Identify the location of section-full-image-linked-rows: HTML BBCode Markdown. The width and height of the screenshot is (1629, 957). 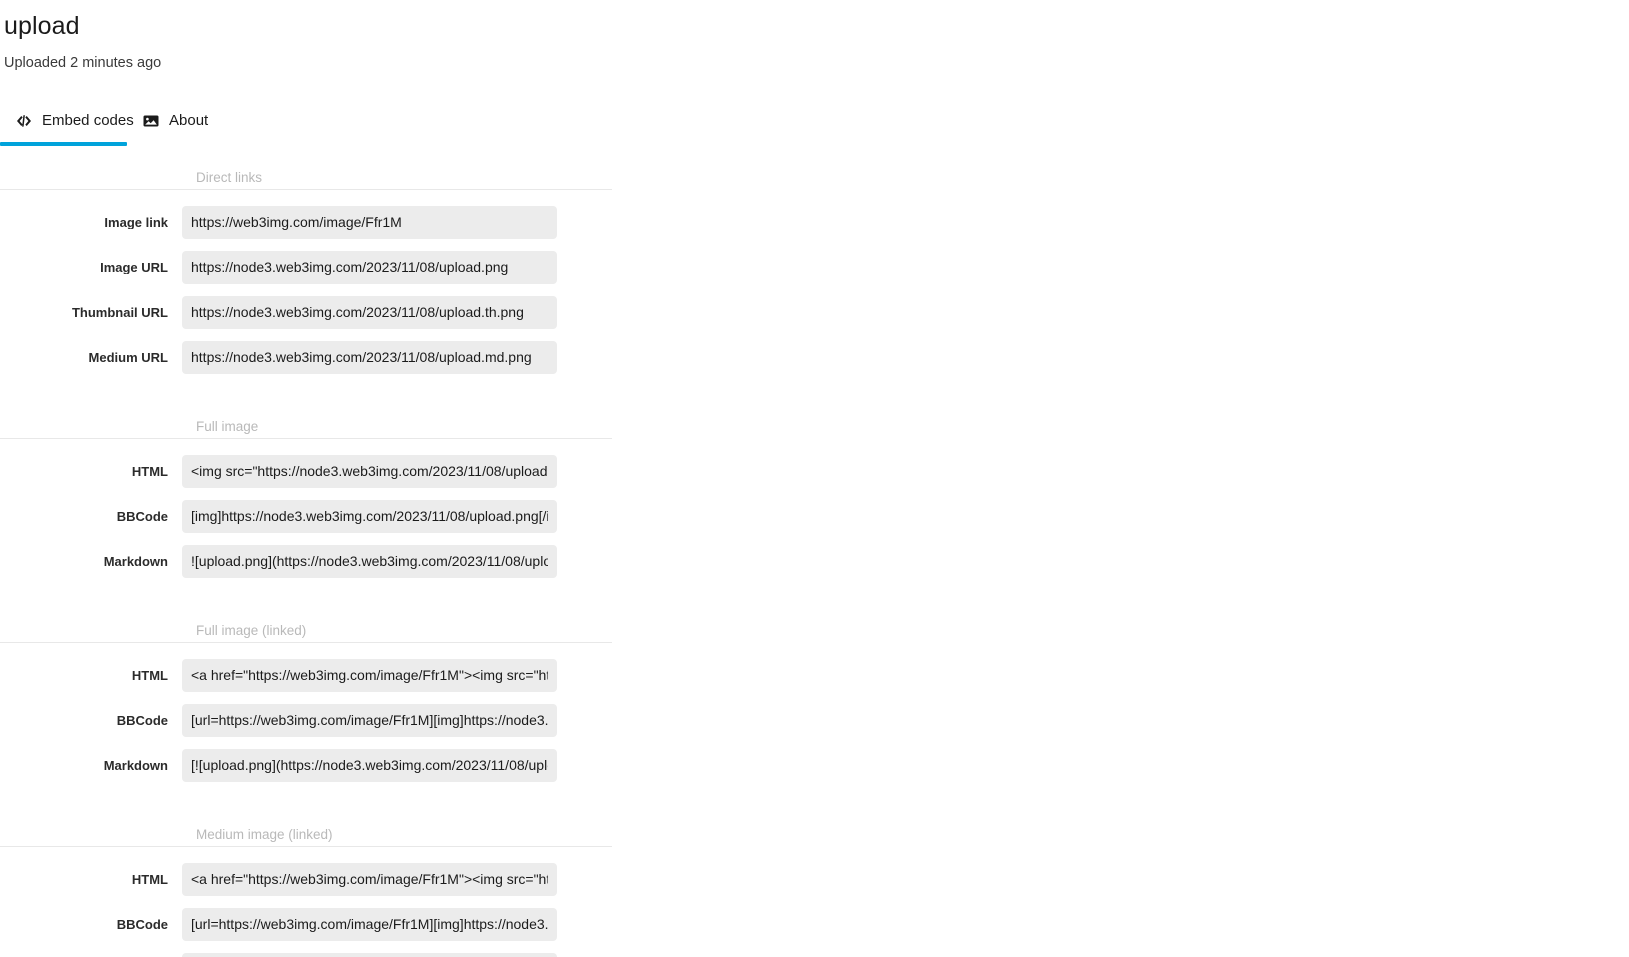
(306, 715).